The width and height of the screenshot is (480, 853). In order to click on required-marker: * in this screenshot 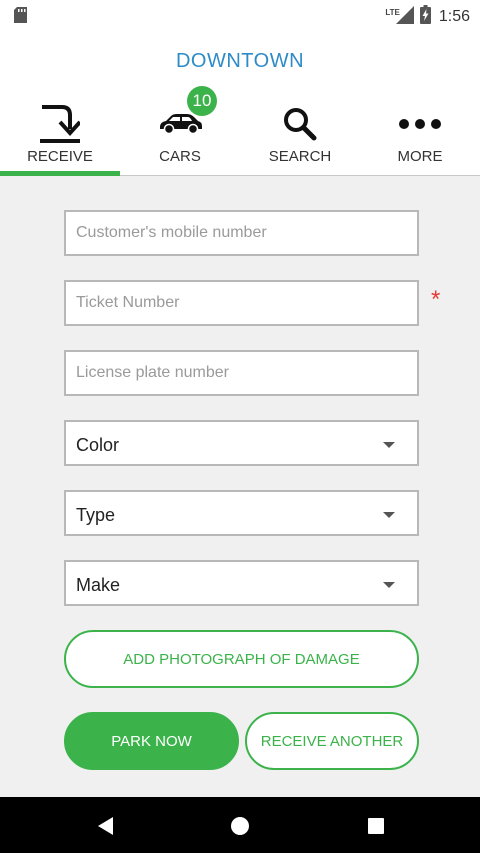, I will do `click(436, 299)`.